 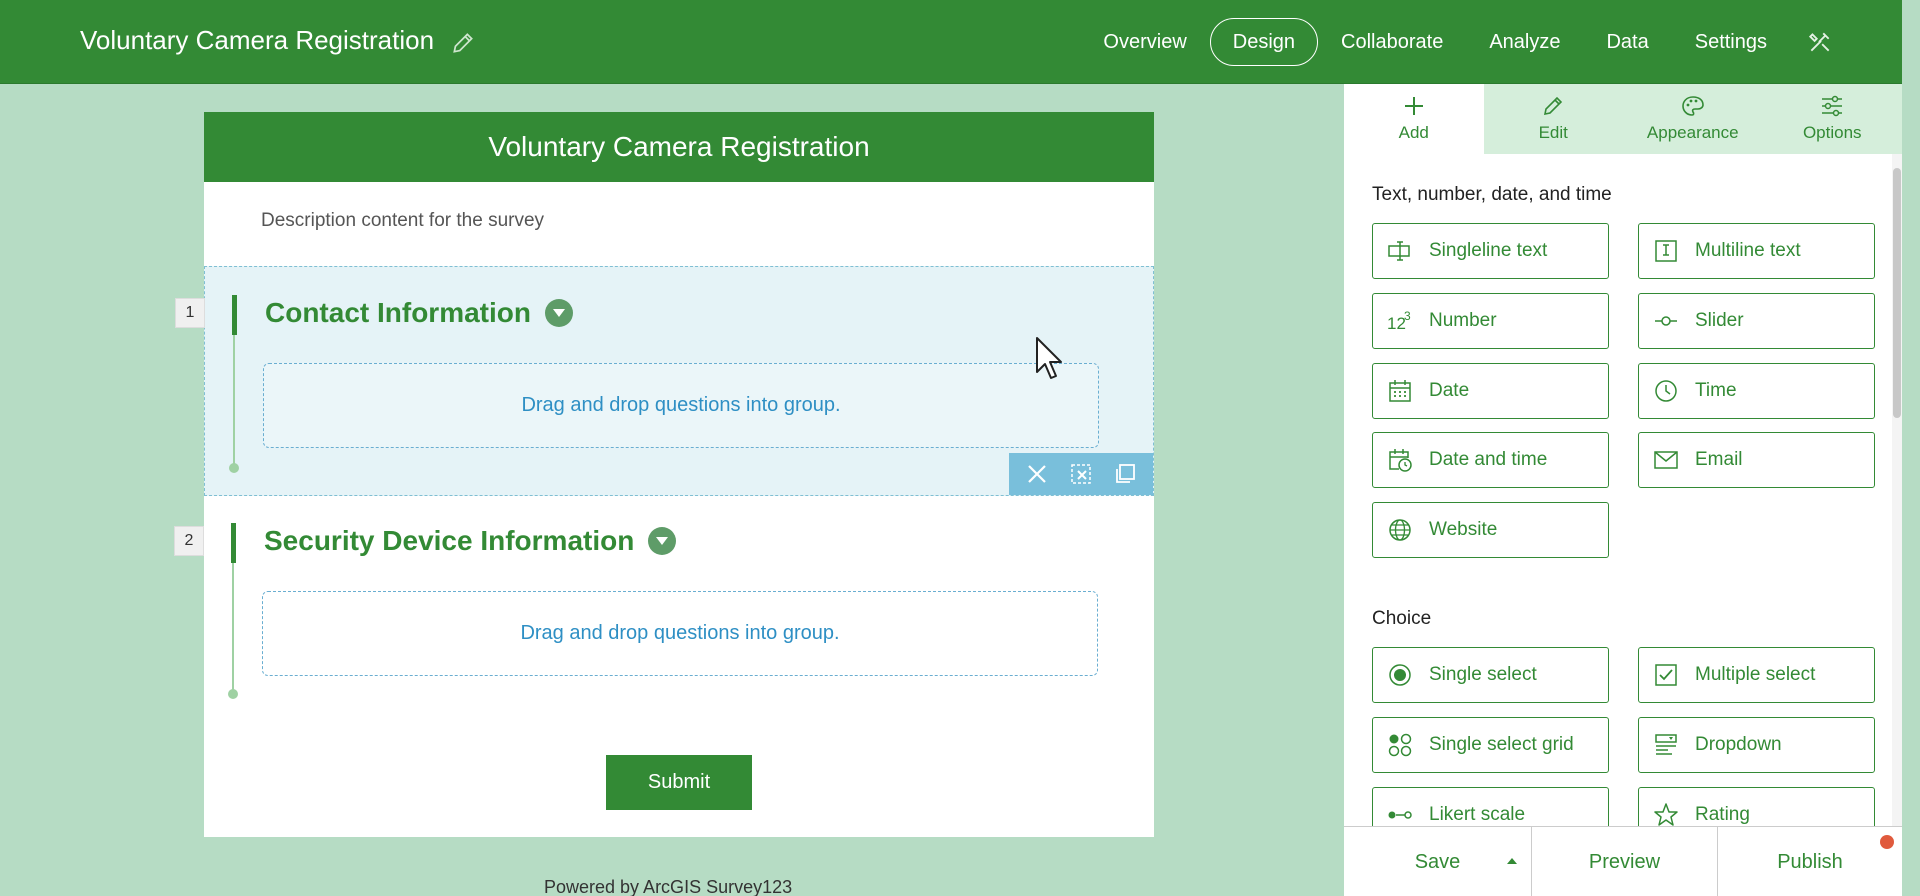 I want to click on button-label: Single select grid, so click(x=1501, y=744).